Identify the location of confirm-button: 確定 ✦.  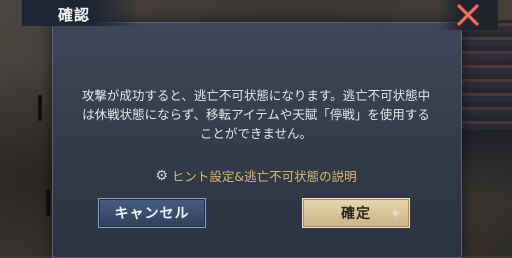
(356, 213).